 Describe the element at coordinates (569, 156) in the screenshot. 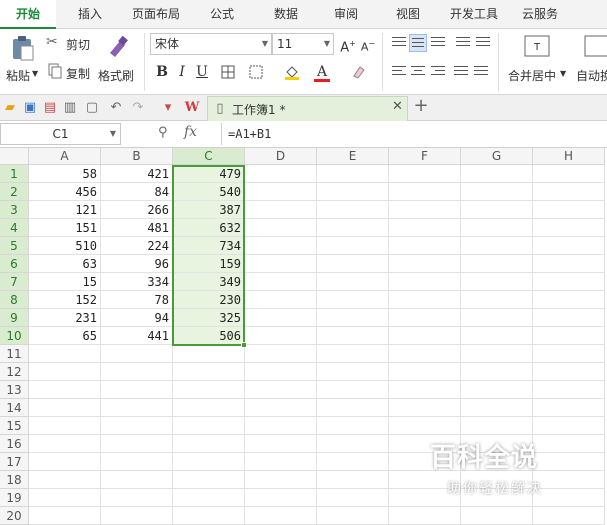

I see `column-header: H` at that location.